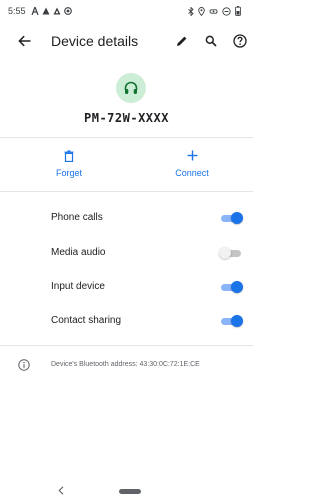 The height and width of the screenshot is (504, 320). I want to click on connect-button: Connect, so click(192, 163).